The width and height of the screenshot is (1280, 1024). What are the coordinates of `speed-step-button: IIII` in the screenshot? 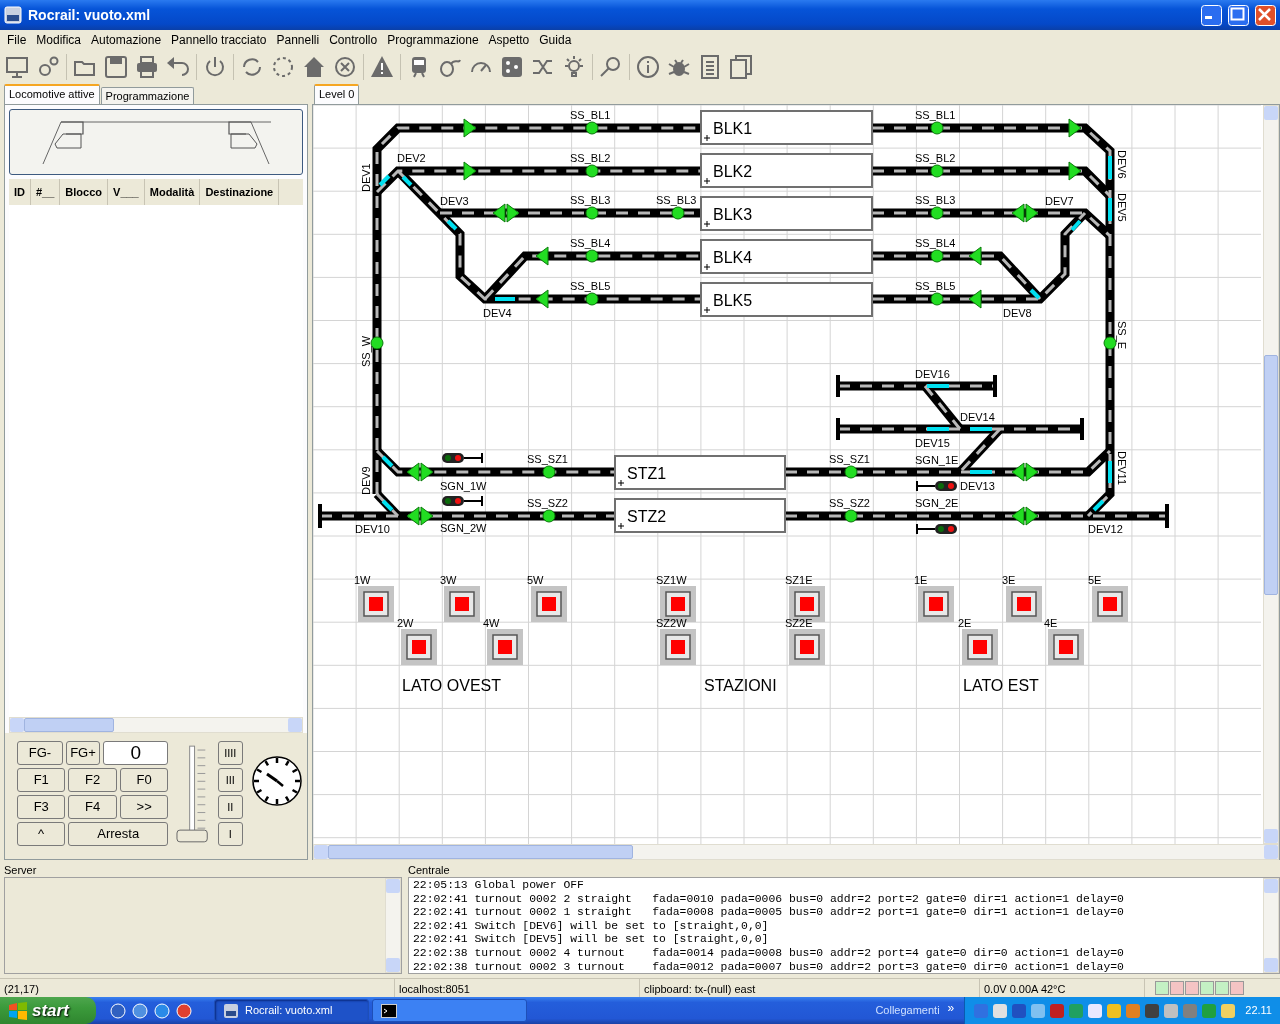 It's located at (230, 753).